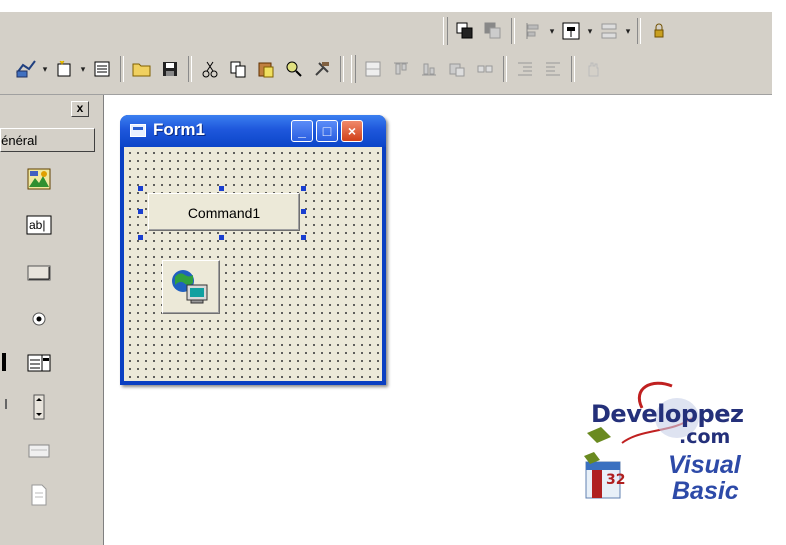 This screenshot has height=545, width=786. I want to click on file-tool-icon, so click(39, 495).